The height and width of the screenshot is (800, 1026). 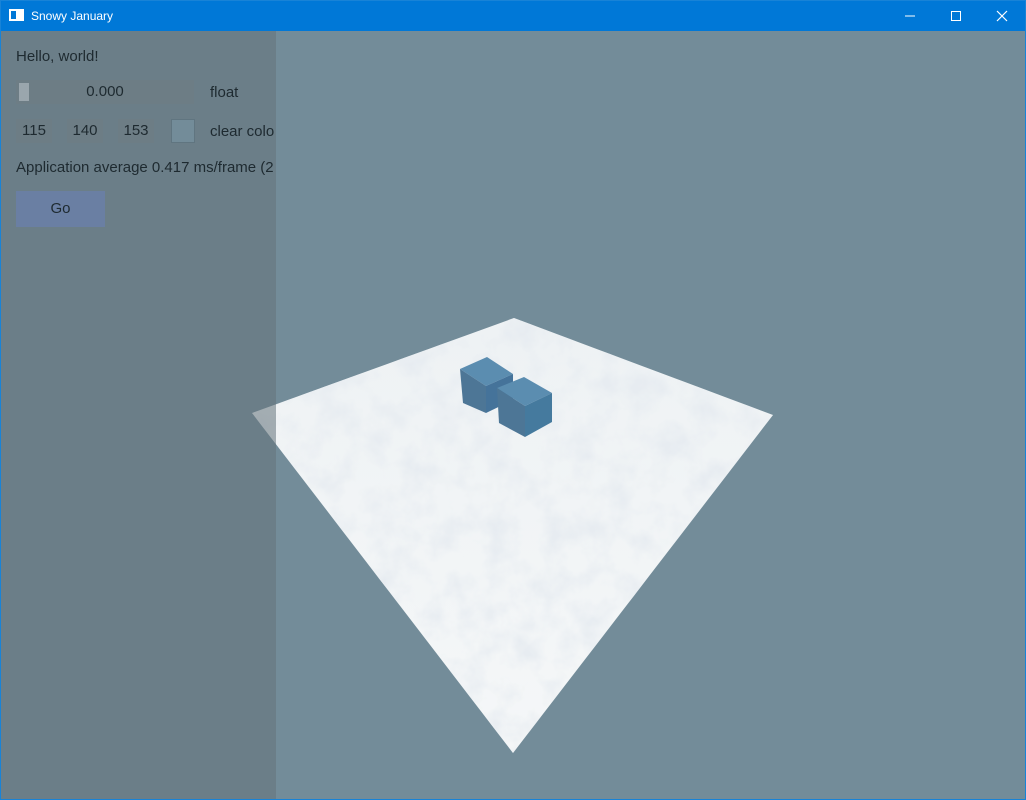 What do you see at coordinates (57, 56) in the screenshot?
I see `greeting-text: Hello, world!` at bounding box center [57, 56].